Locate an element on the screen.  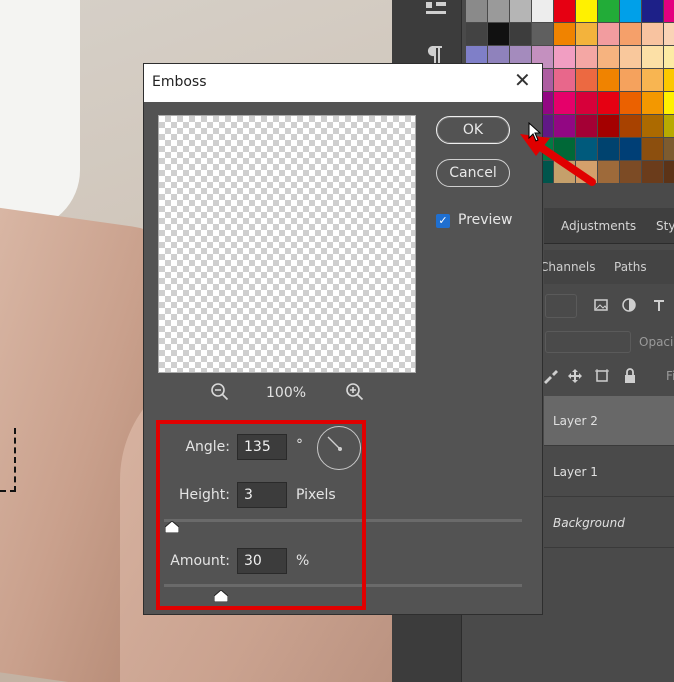
dialog-titlebar: Emboss ✕ is located at coordinates (343, 83).